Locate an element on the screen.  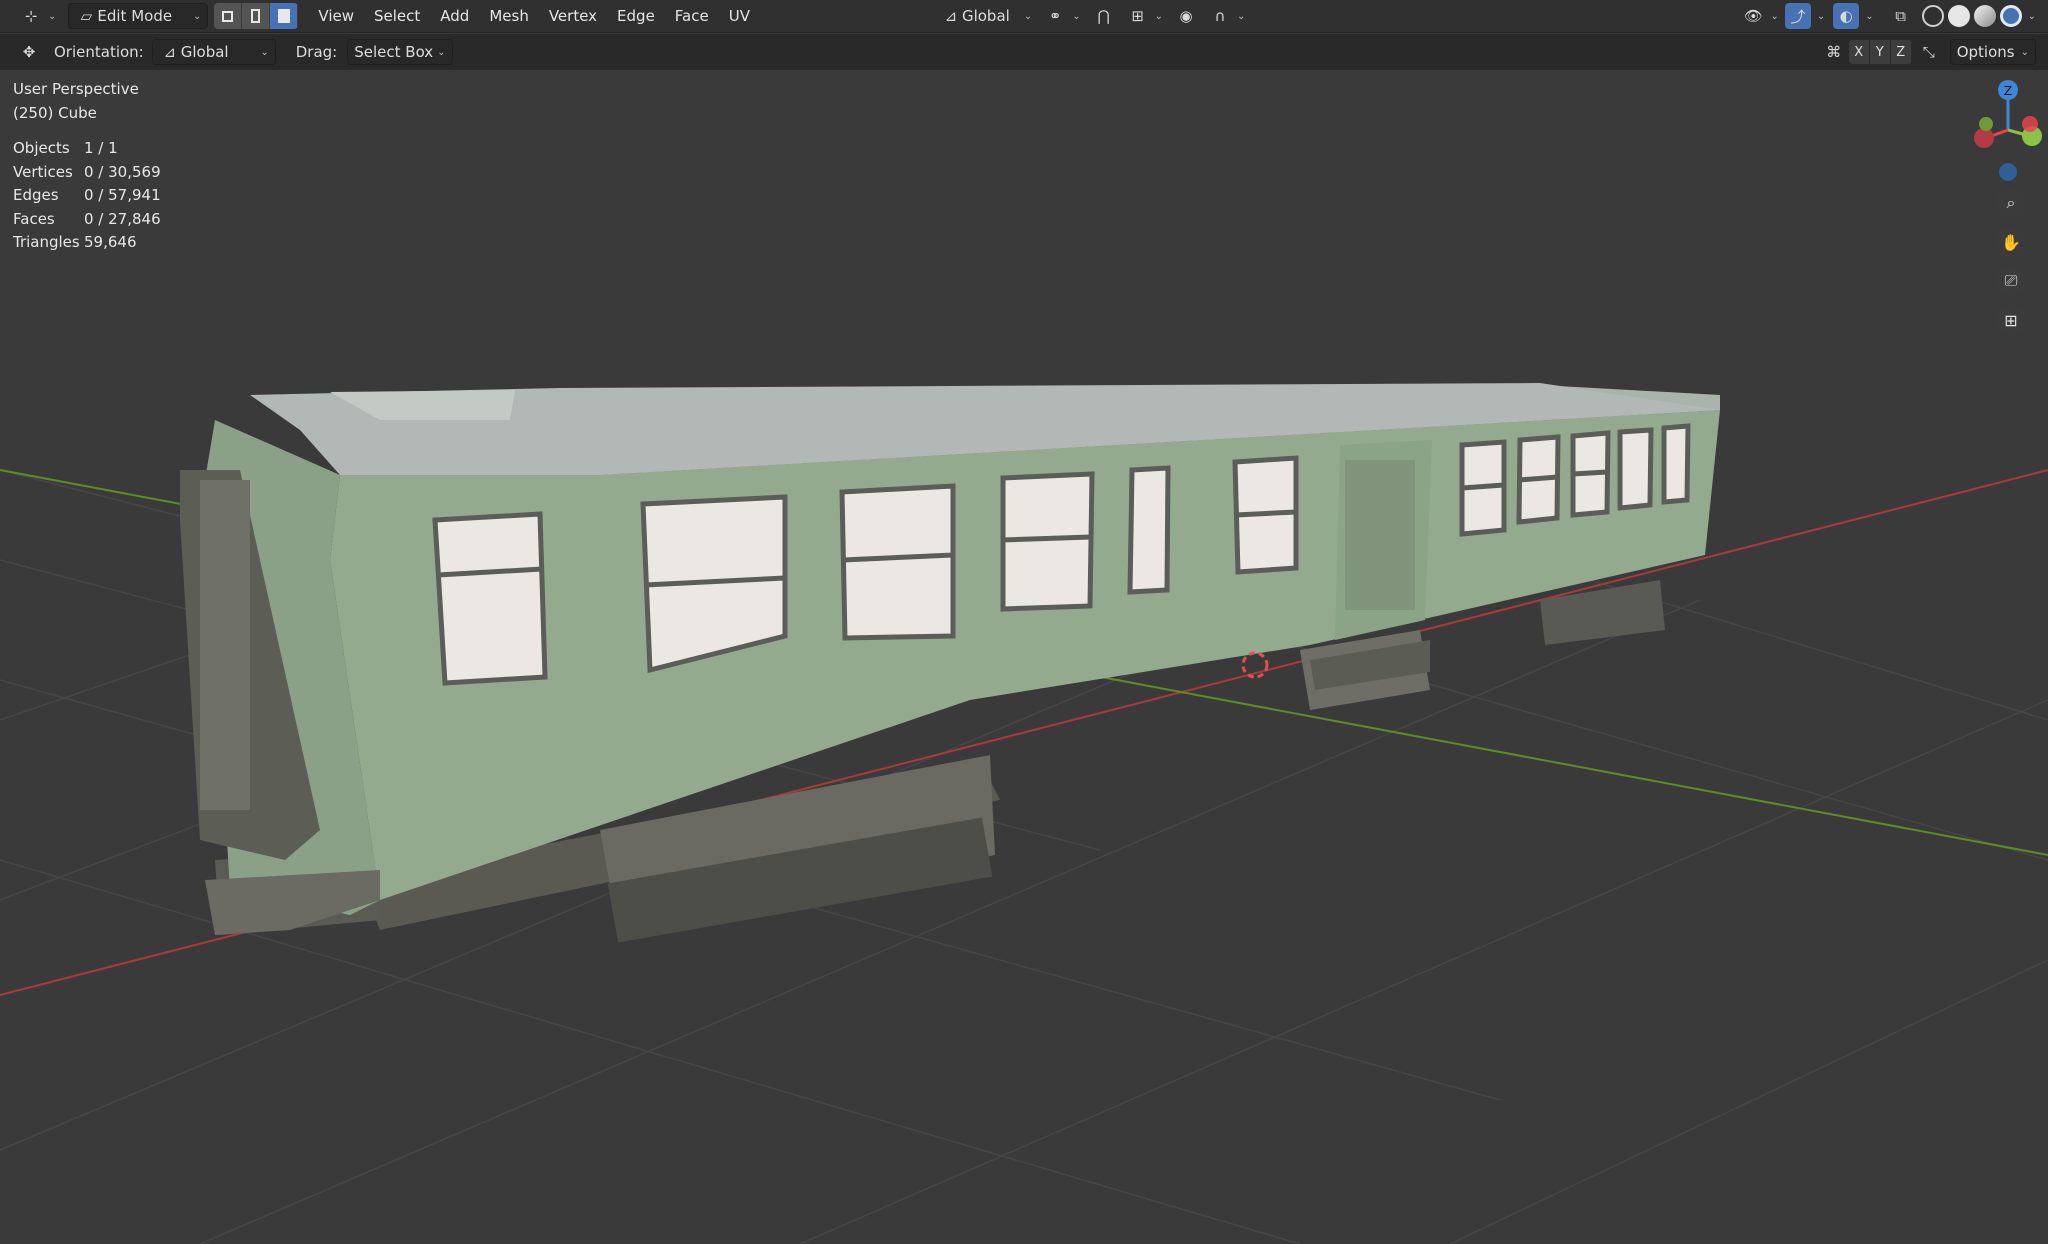
stat-label: Faces is located at coordinates (34, 218).